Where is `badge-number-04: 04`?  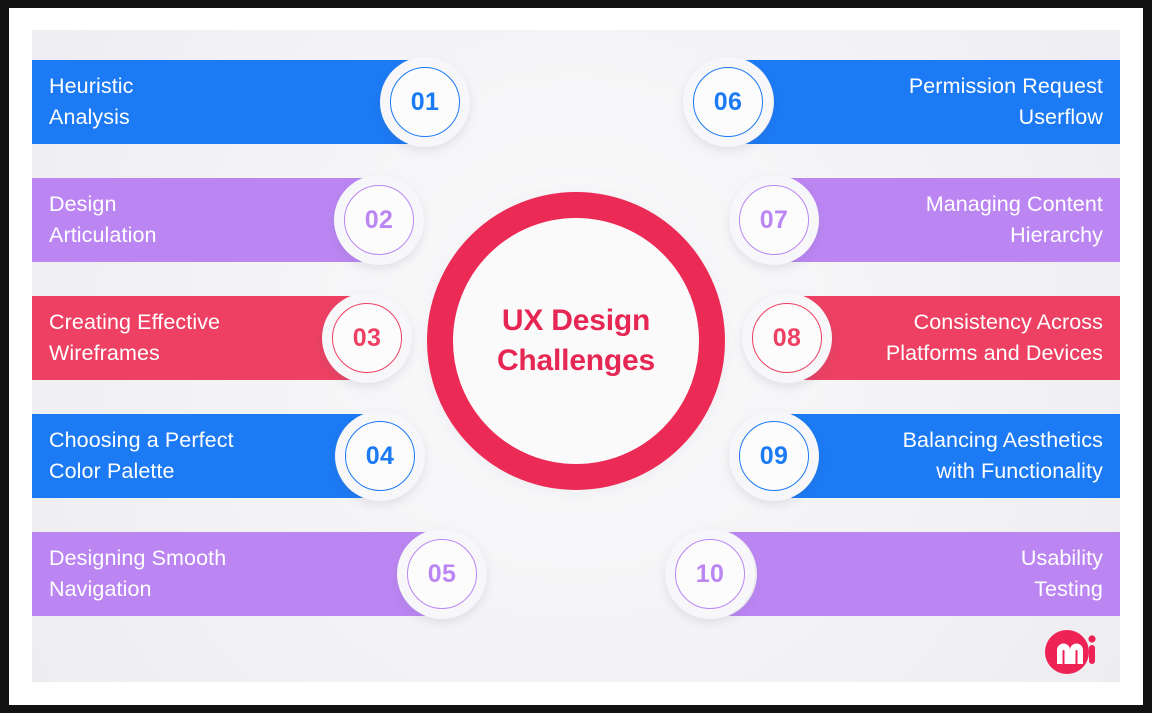
badge-number-04: 04 is located at coordinates (380, 455).